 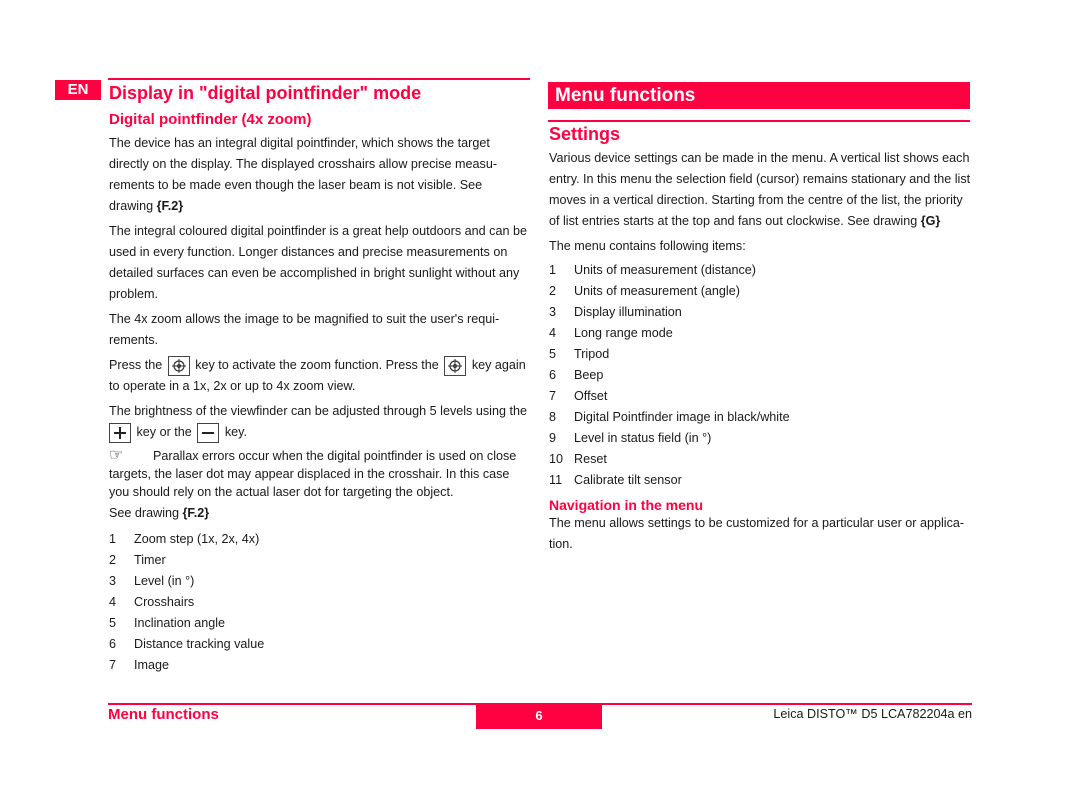 What do you see at coordinates (144, 513) in the screenshot?
I see `paragraph-text: See drawing` at bounding box center [144, 513].